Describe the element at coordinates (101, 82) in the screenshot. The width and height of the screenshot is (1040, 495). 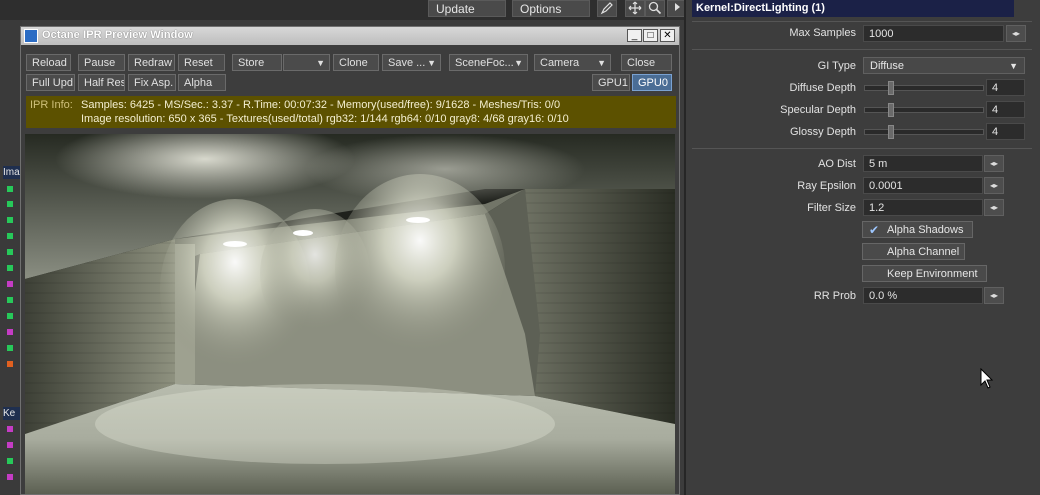
I see `half-res-button: Half Res` at that location.